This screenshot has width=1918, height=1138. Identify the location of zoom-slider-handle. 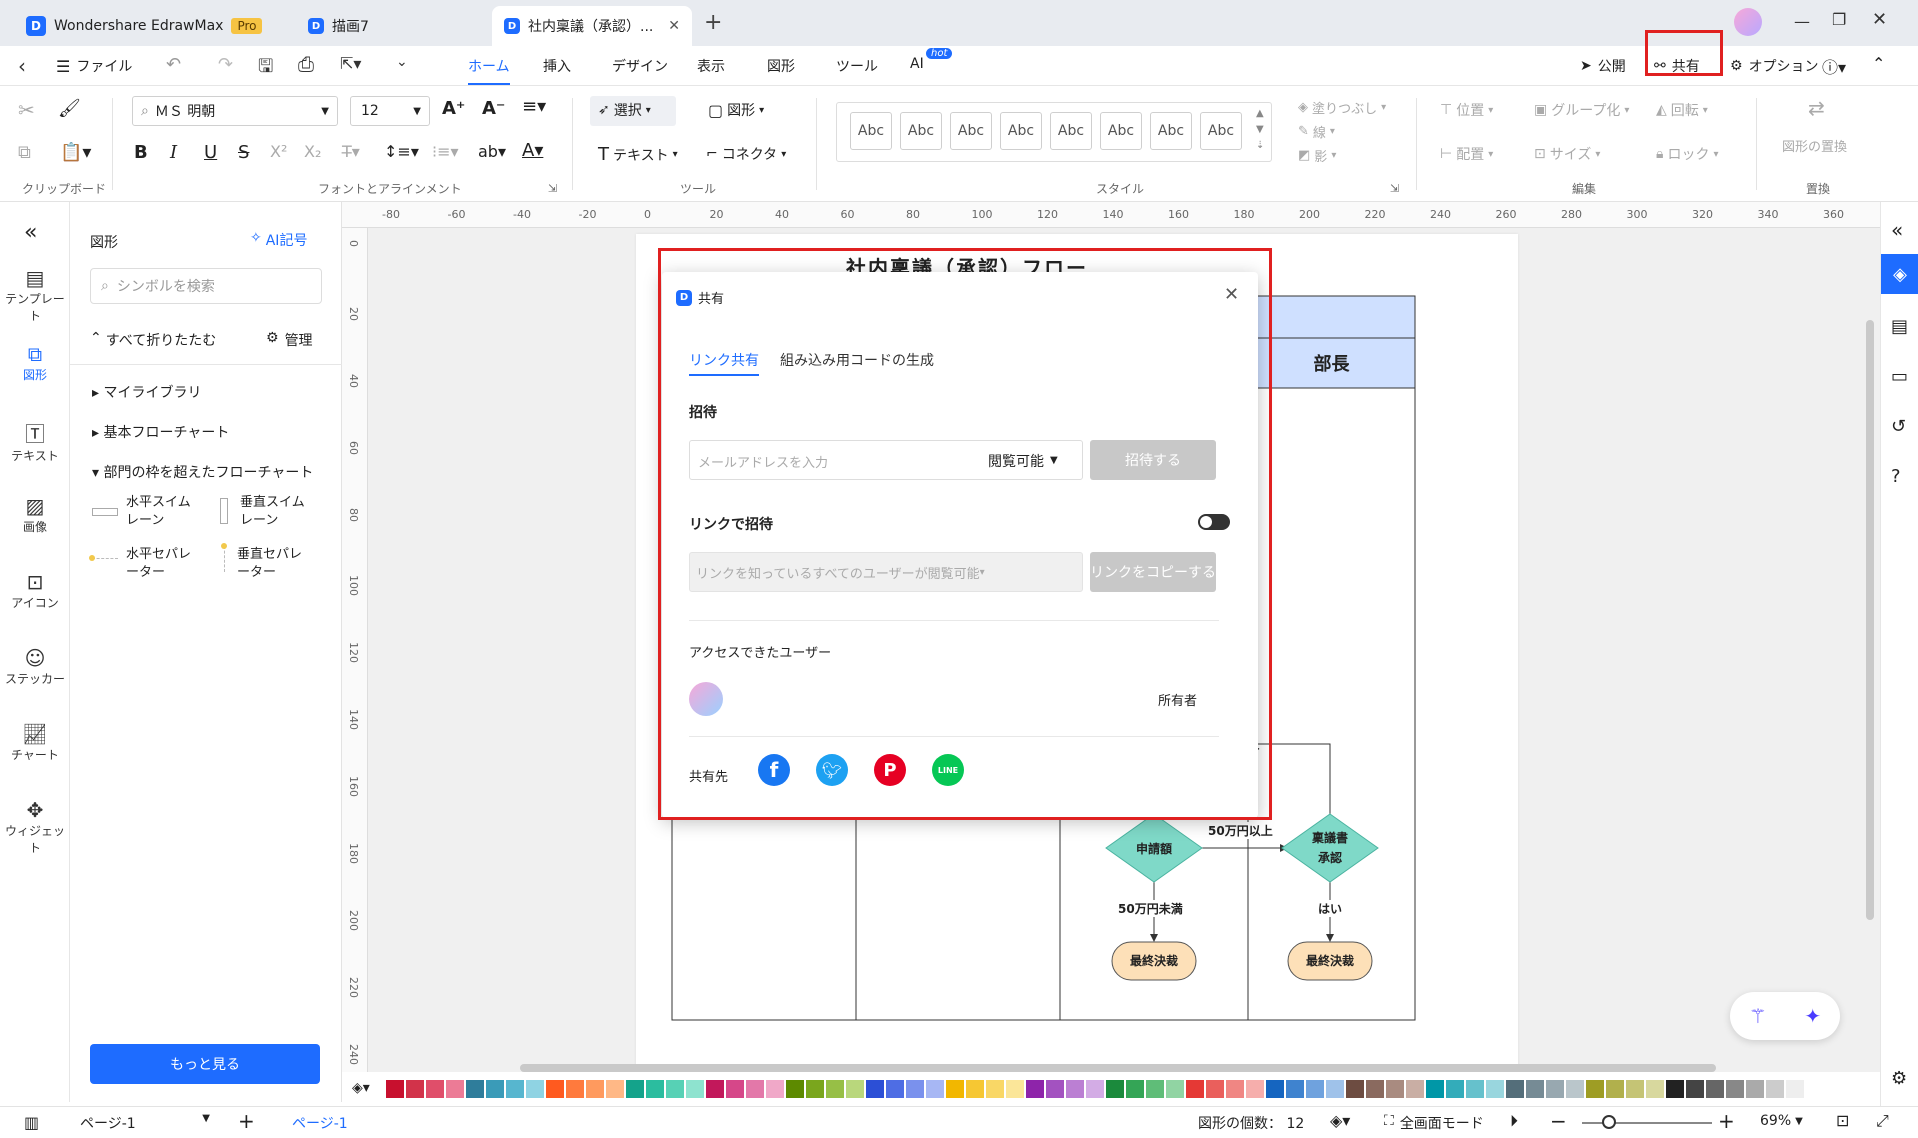
(1609, 1122).